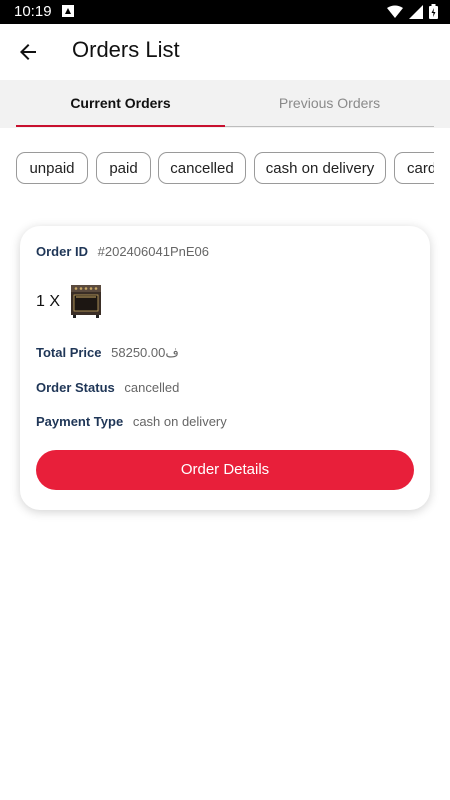 The width and height of the screenshot is (450, 800). I want to click on page-title: Orders List, so click(126, 49).